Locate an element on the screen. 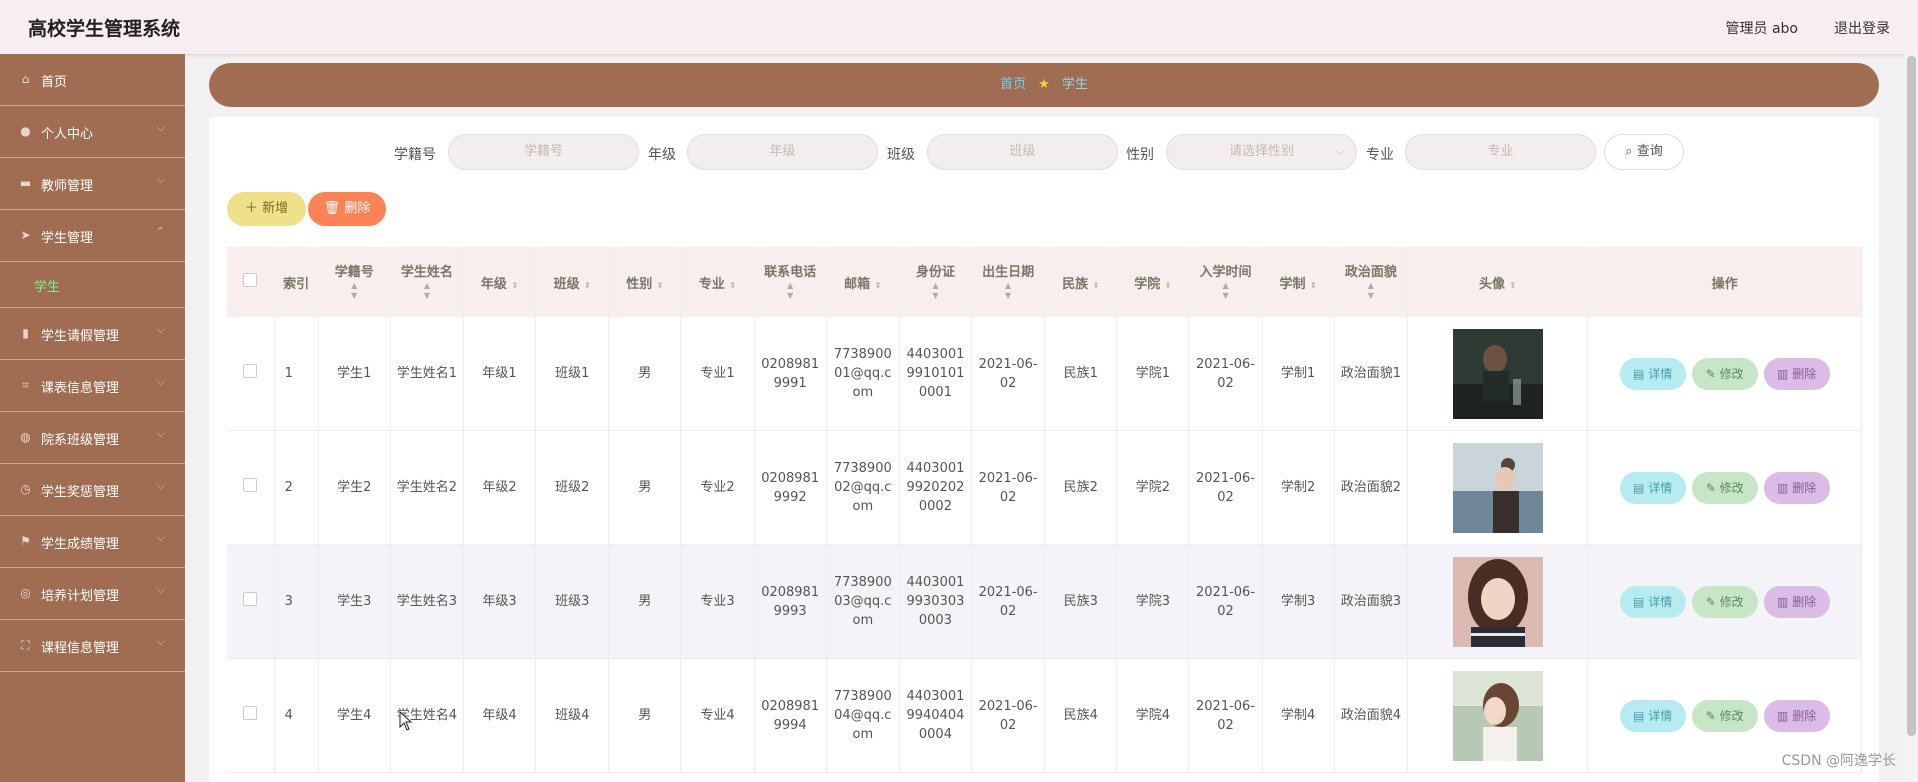 The height and width of the screenshot is (782, 1918). sidebar-item-timetable: ⌗ 课表信息管理 ⌵ is located at coordinates (92, 386).